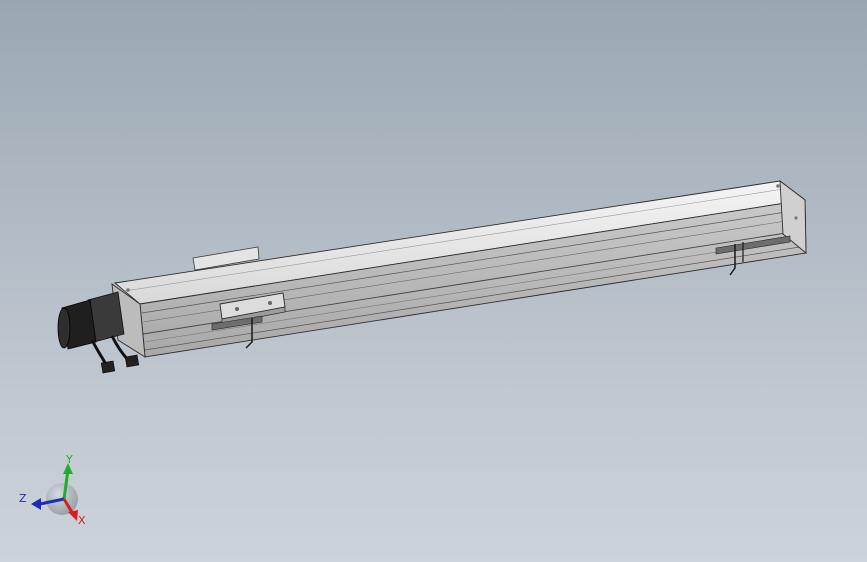 The height and width of the screenshot is (562, 867). Describe the element at coordinates (108, 367) in the screenshot. I see `motor-connector` at that location.